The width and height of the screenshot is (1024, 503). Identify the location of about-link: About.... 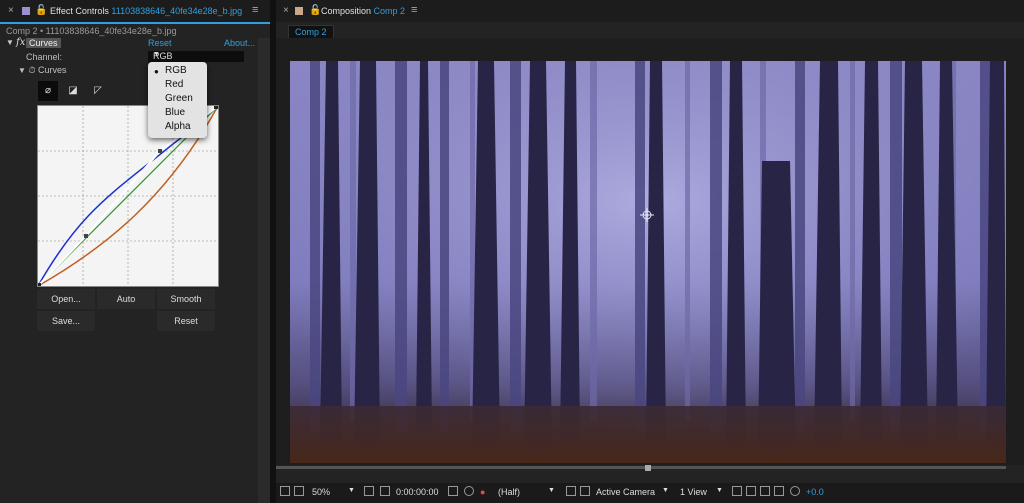
(239, 43).